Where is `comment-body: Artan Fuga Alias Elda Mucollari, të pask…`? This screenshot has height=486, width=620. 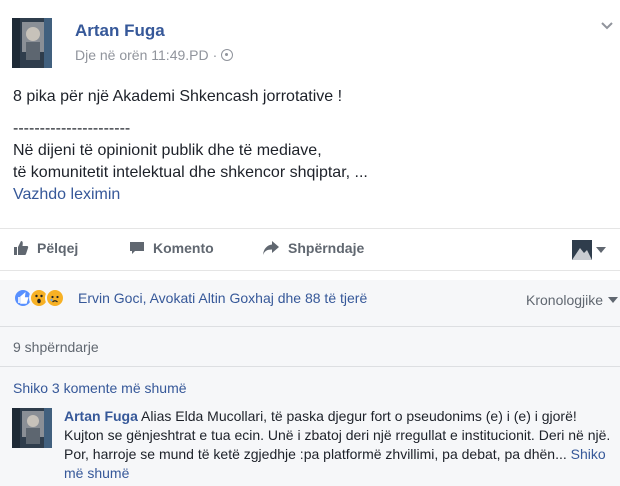
comment-body: Artan Fuga Alias Elda Mucollari, të pask… is located at coordinates (340, 445).